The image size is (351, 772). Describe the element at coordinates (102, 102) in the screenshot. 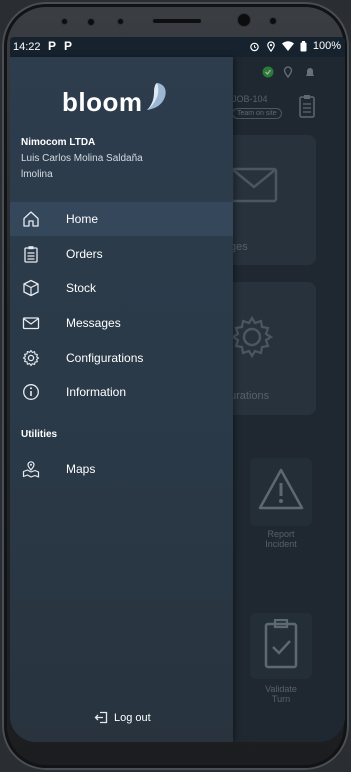

I see `logo-text: bloom` at that location.